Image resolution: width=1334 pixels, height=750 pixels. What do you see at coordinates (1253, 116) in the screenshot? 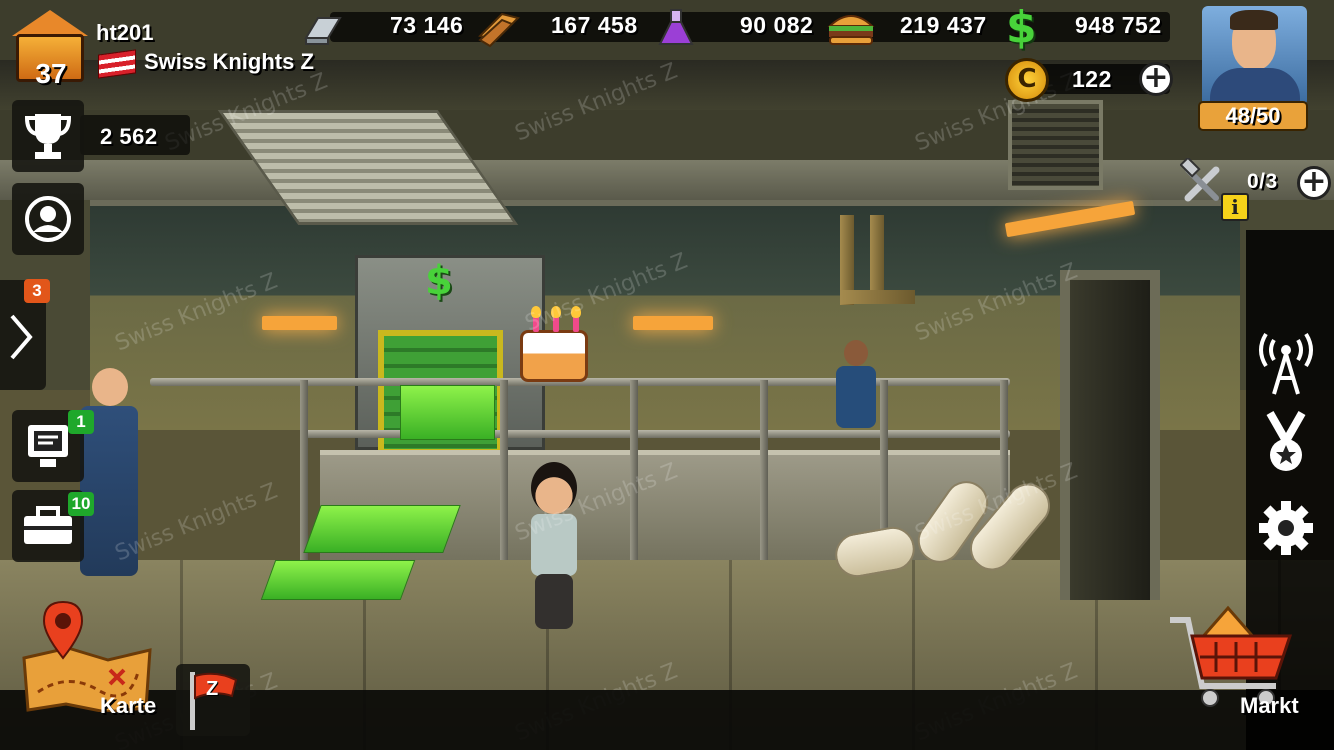
I see `population-counter: 48/50` at bounding box center [1253, 116].